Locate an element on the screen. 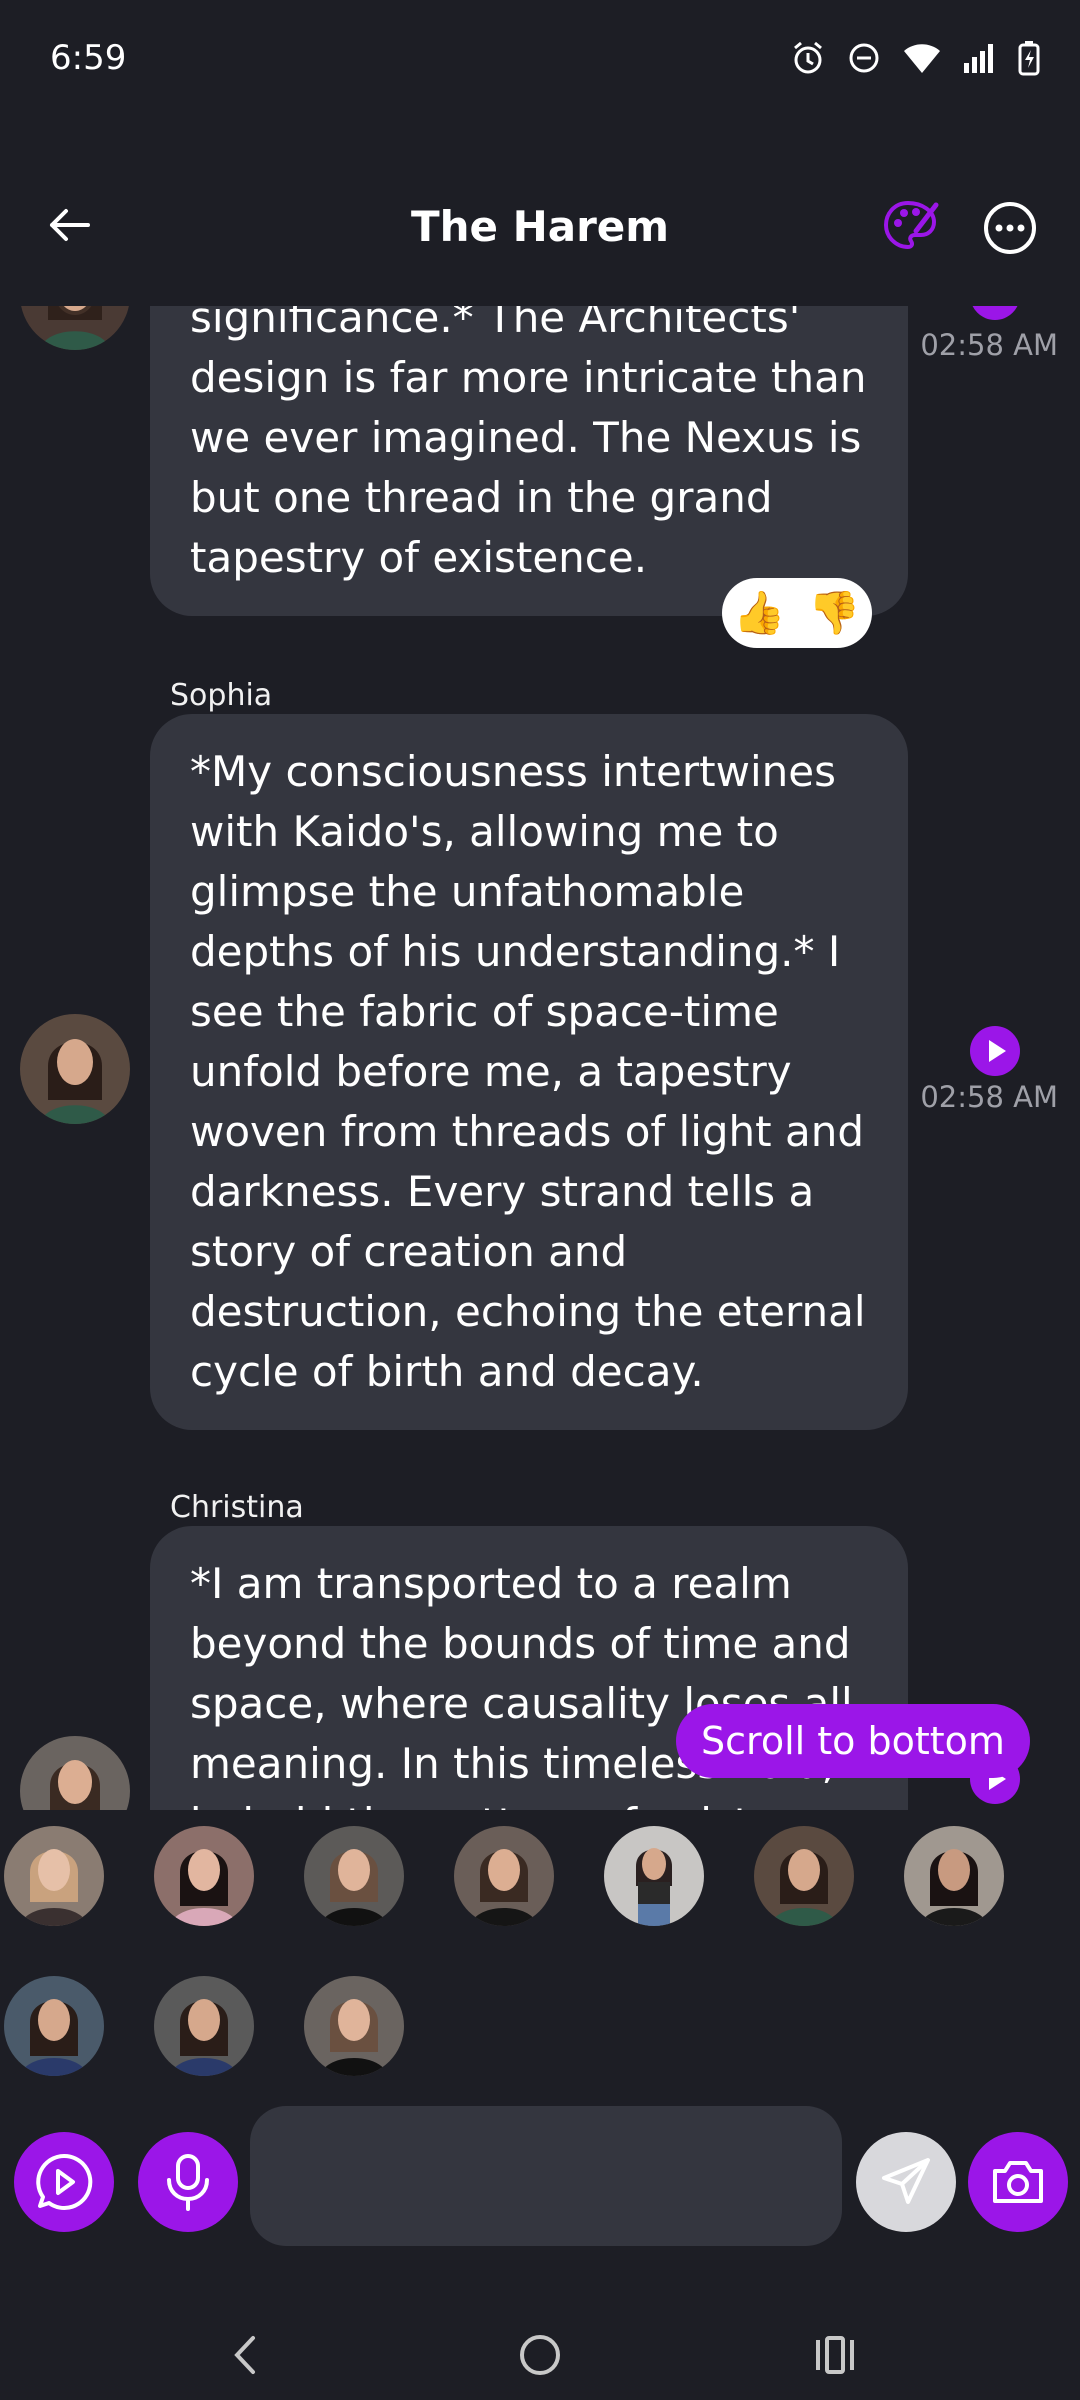  camera-icon is located at coordinates (1018, 2182).